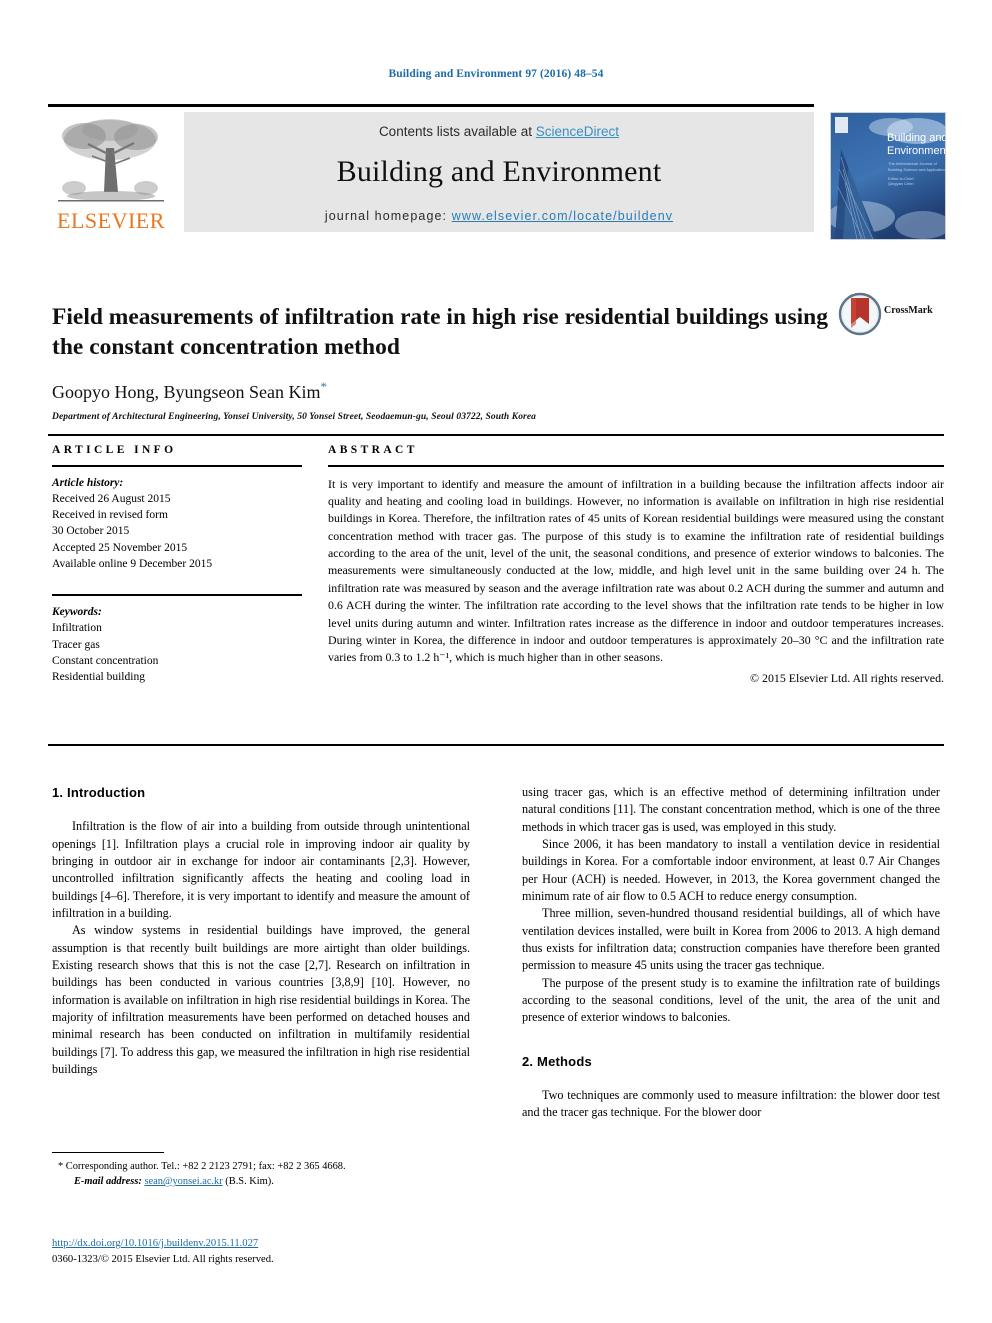 This screenshot has width=992, height=1323. I want to click on crossmark-badge: CrossMark, so click(893, 315).